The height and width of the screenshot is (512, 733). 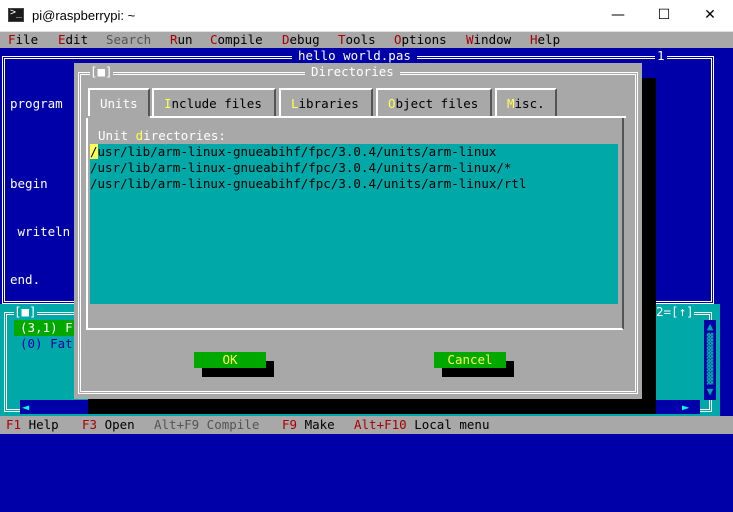 I want to click on menu-options: Options, so click(x=420, y=40).